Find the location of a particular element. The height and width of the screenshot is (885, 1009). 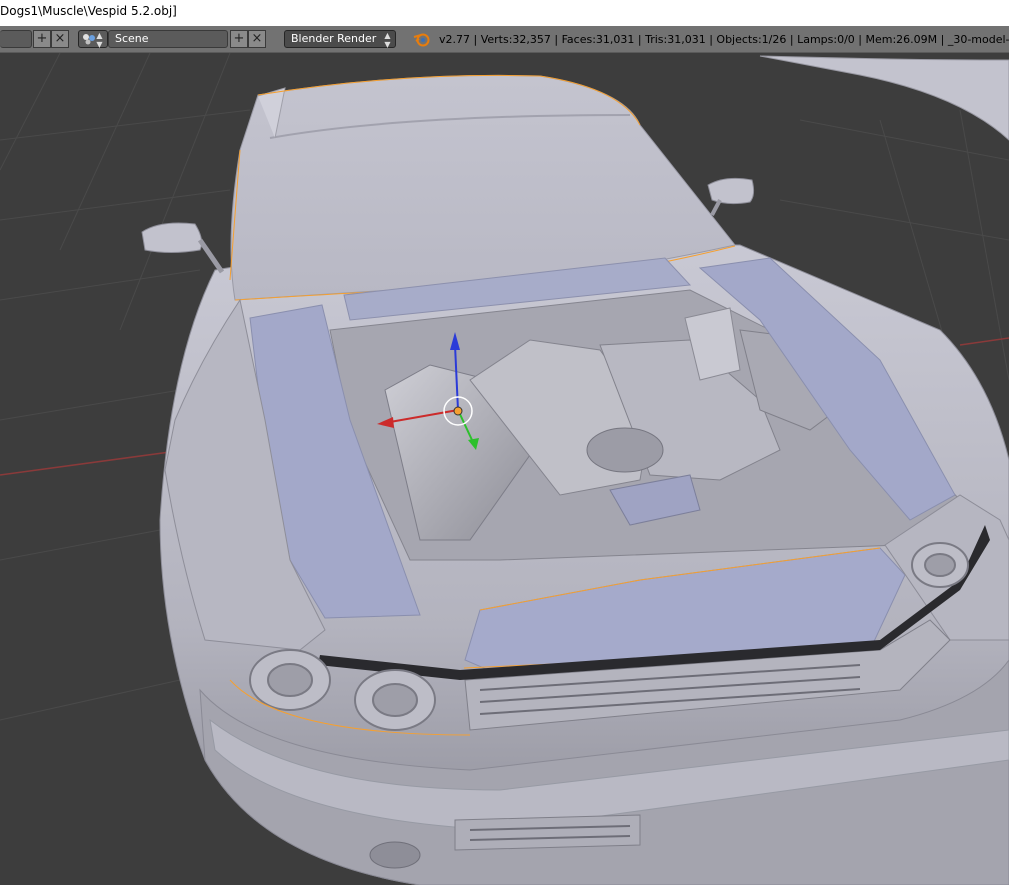

grid-x-axis-line is located at coordinates (85, 463).